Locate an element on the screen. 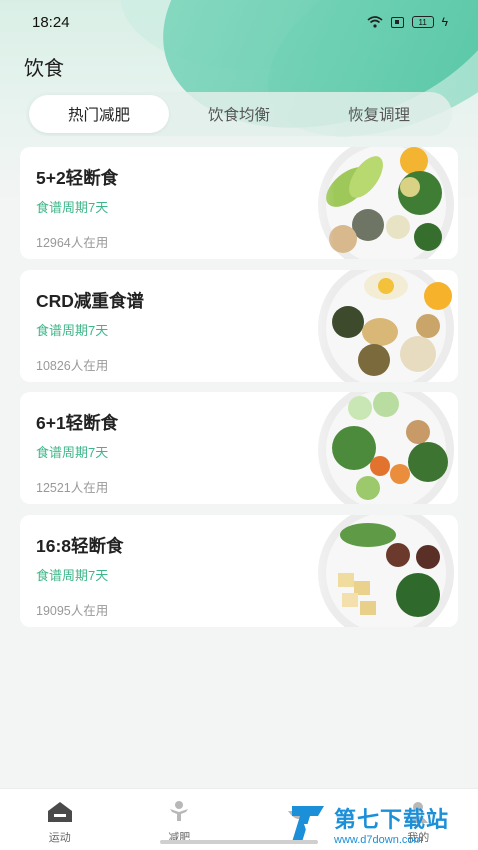 Image resolution: width=478 pixels, height=850 pixels. tab-hot-weight-loss: 热门减肥 is located at coordinates (99, 114).